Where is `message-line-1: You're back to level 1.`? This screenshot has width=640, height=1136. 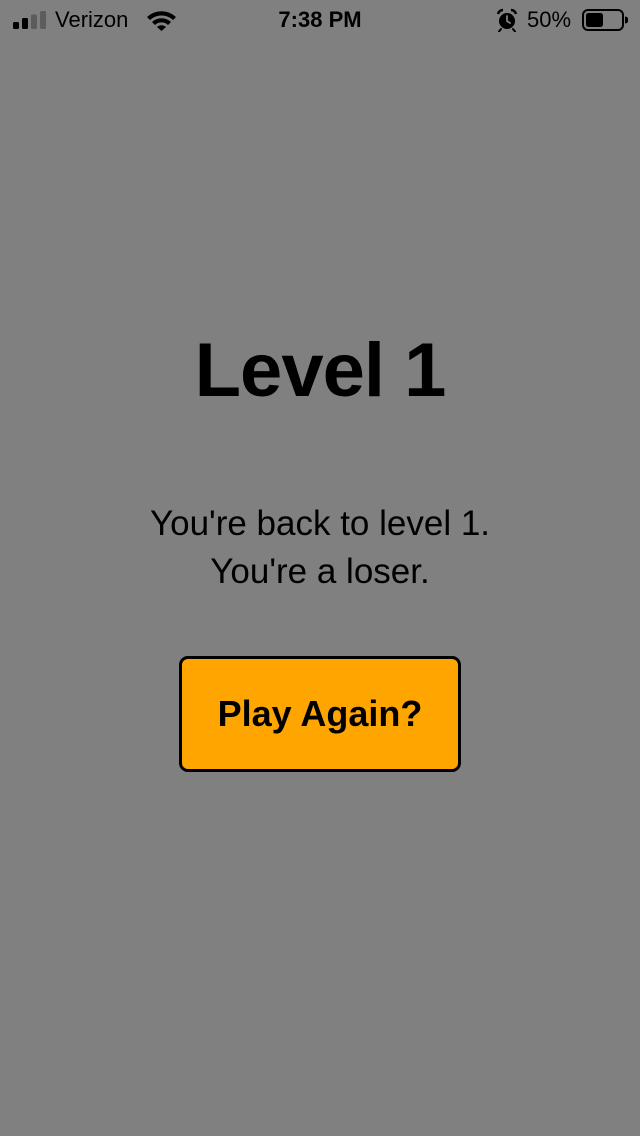
message-line-1: You're back to level 1. is located at coordinates (320, 523).